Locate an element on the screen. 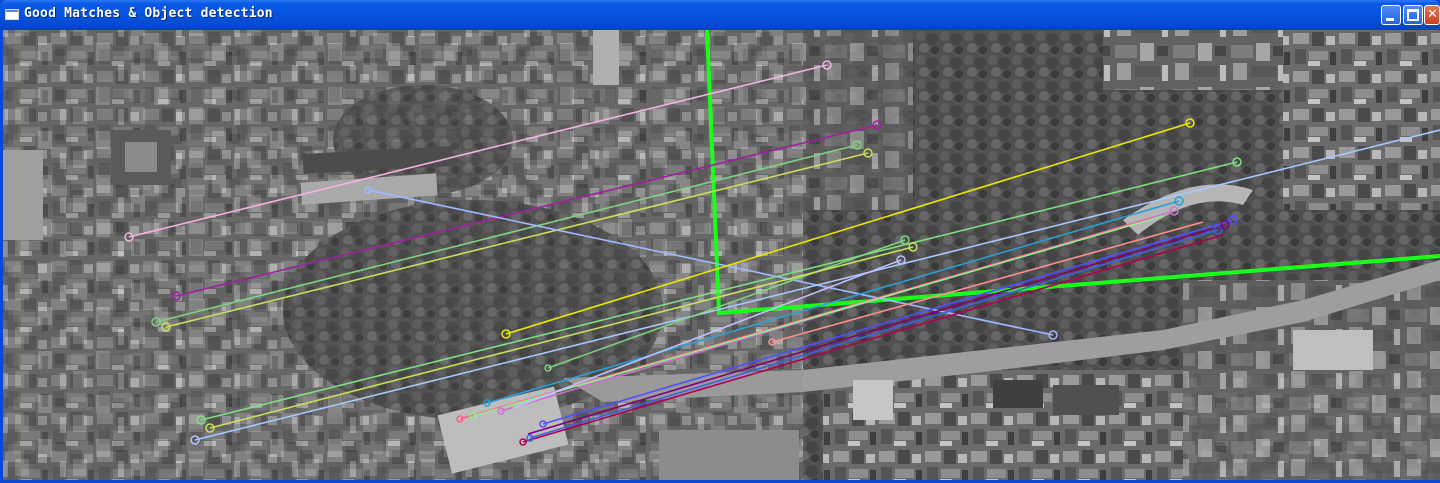  window-title: Good Matches & Object detection is located at coordinates (148, 13).